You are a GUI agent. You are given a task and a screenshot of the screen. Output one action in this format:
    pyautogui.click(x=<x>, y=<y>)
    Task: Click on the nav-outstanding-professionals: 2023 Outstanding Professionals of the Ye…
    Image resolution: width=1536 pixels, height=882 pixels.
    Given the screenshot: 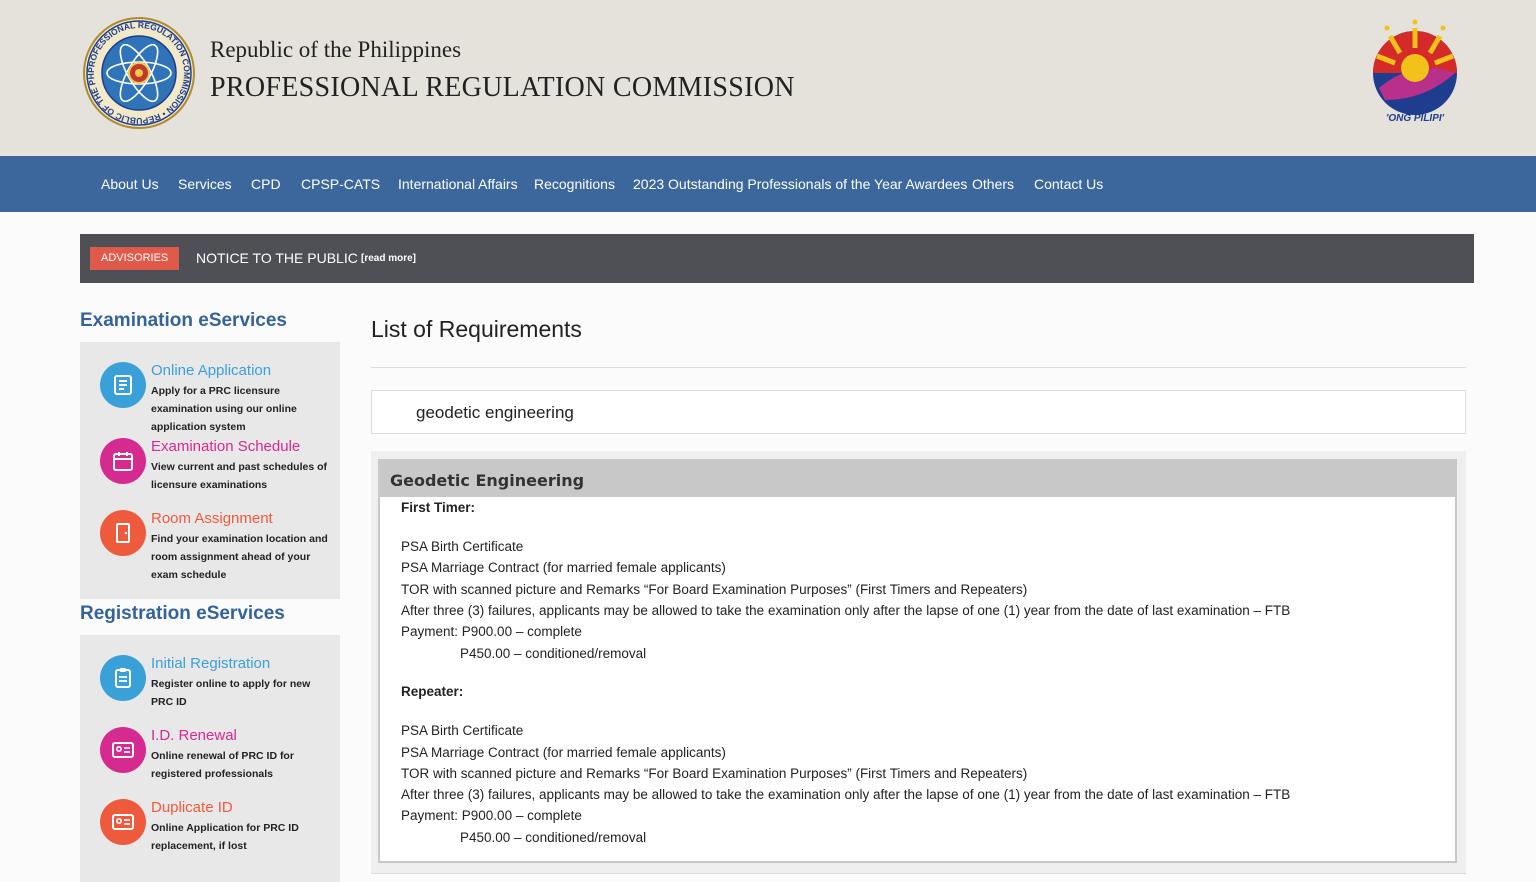 What is the action you would take?
    pyautogui.click(x=800, y=184)
    